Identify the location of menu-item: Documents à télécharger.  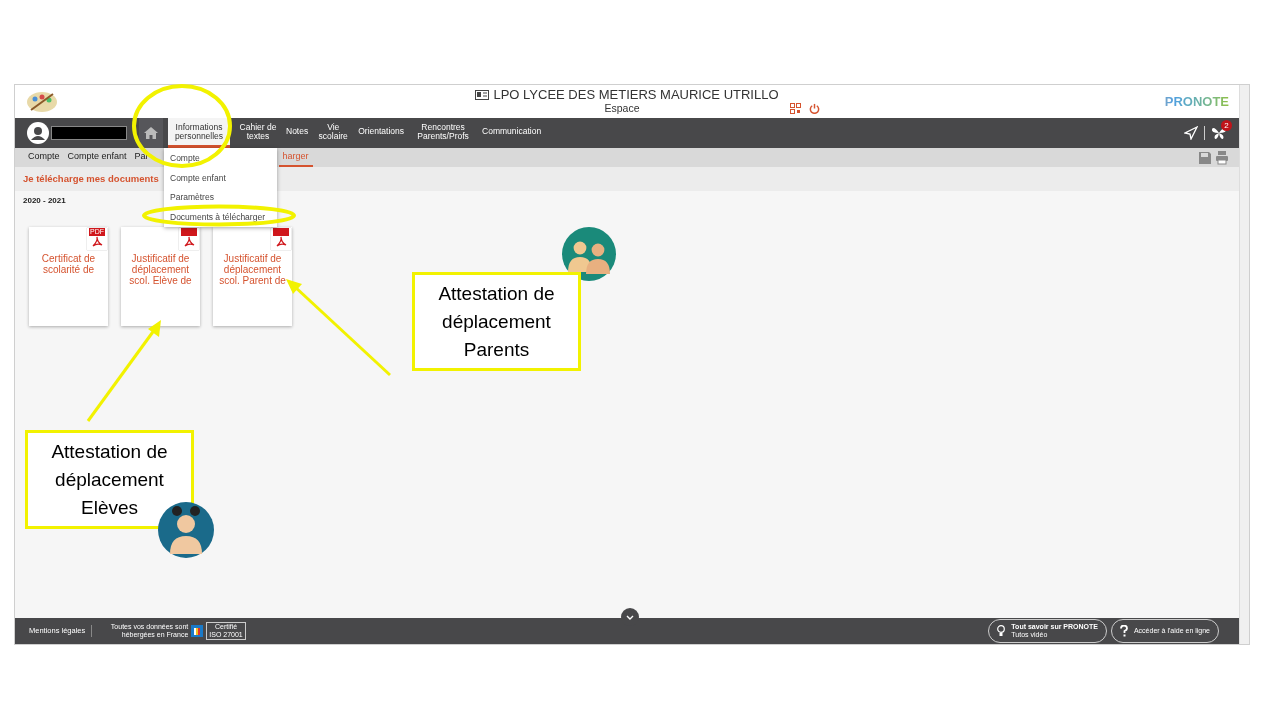
(220, 216).